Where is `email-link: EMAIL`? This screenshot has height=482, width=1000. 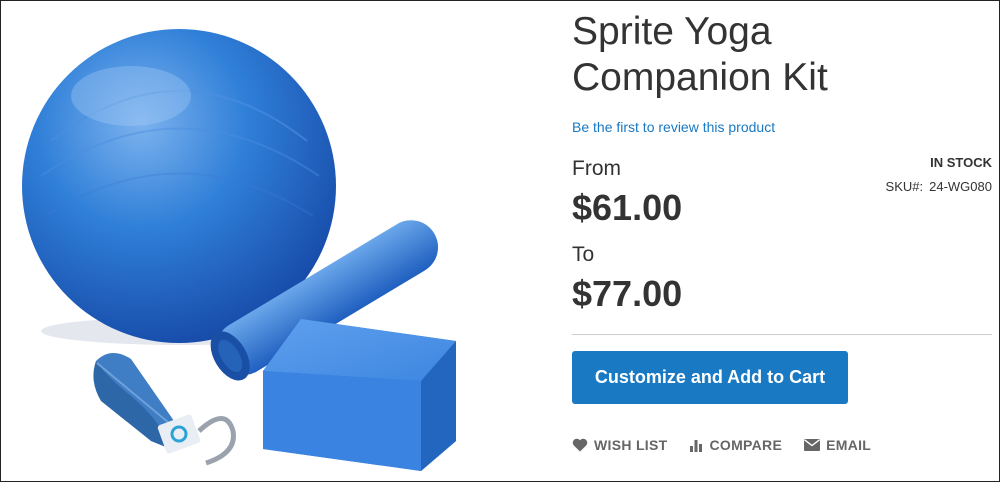 email-link: EMAIL is located at coordinates (837, 445).